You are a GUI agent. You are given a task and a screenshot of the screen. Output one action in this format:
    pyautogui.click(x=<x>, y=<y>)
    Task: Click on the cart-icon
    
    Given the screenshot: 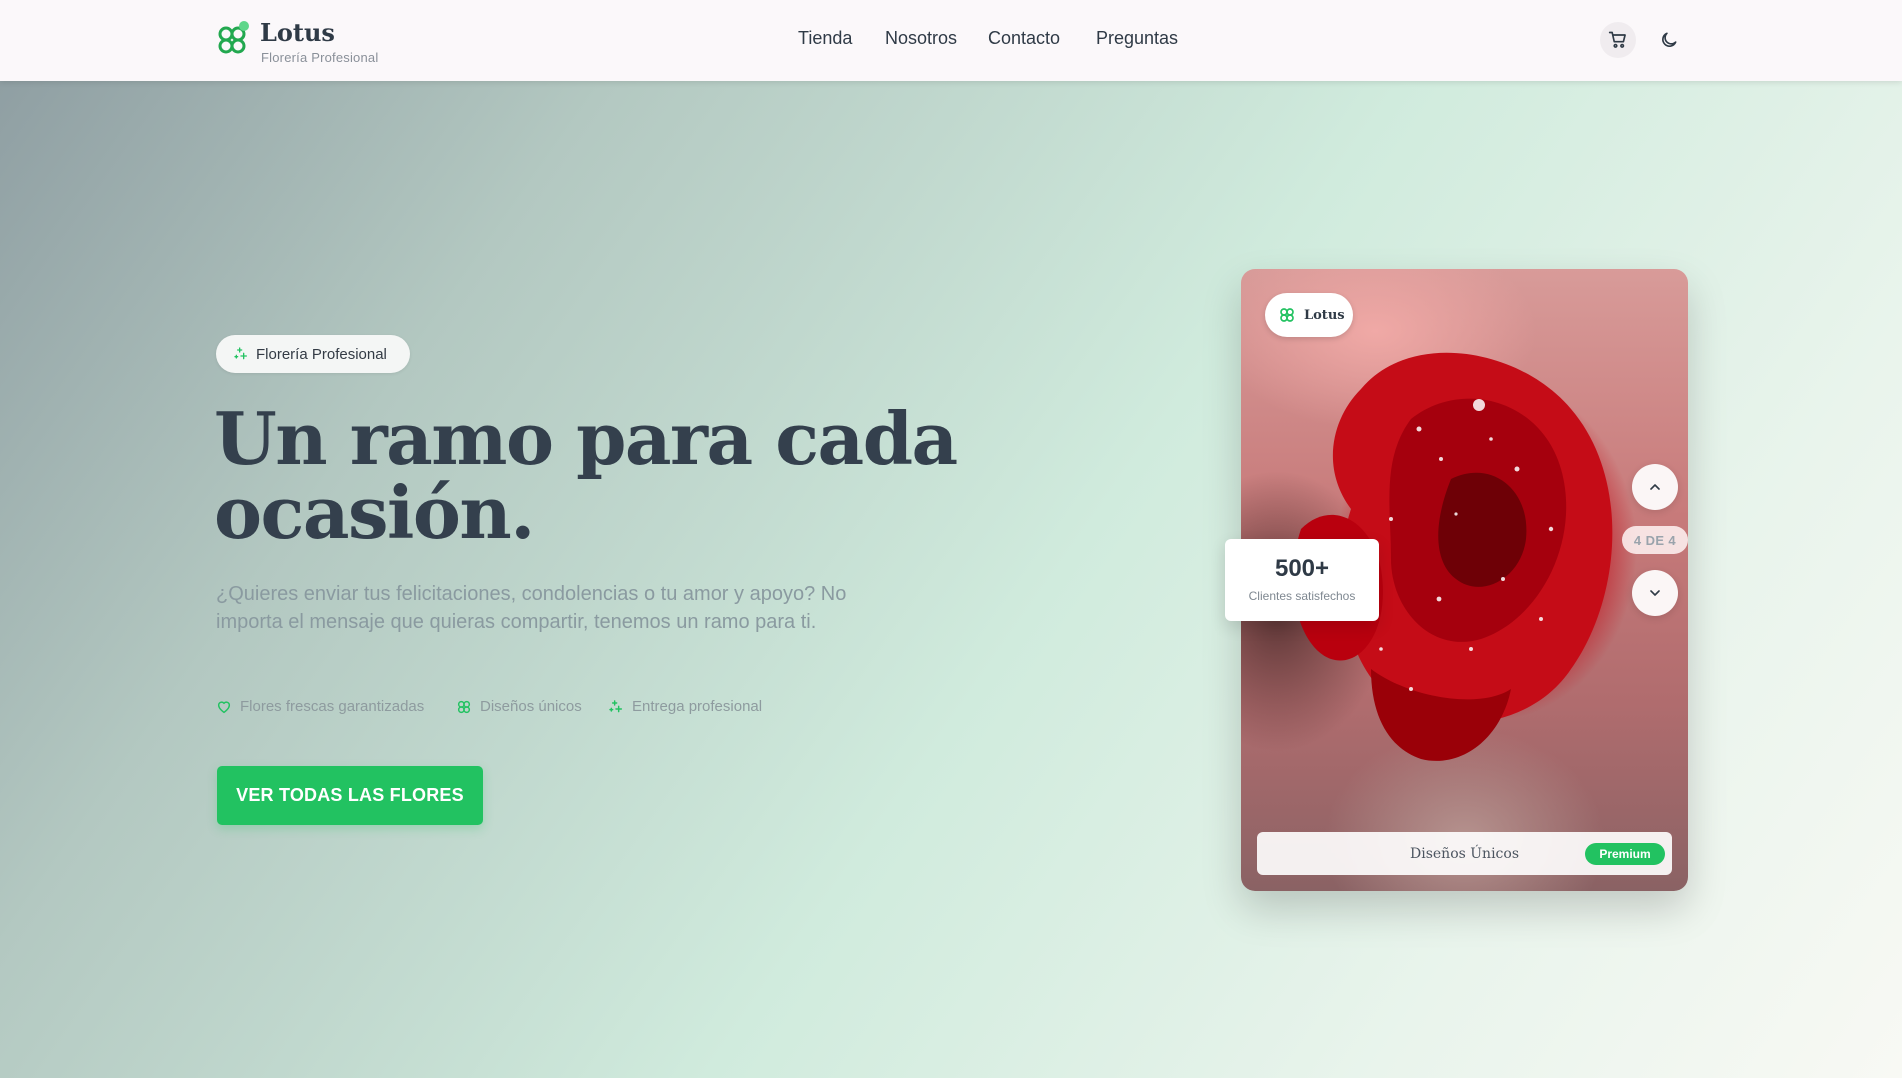 What is the action you would take?
    pyautogui.click(x=1617, y=39)
    